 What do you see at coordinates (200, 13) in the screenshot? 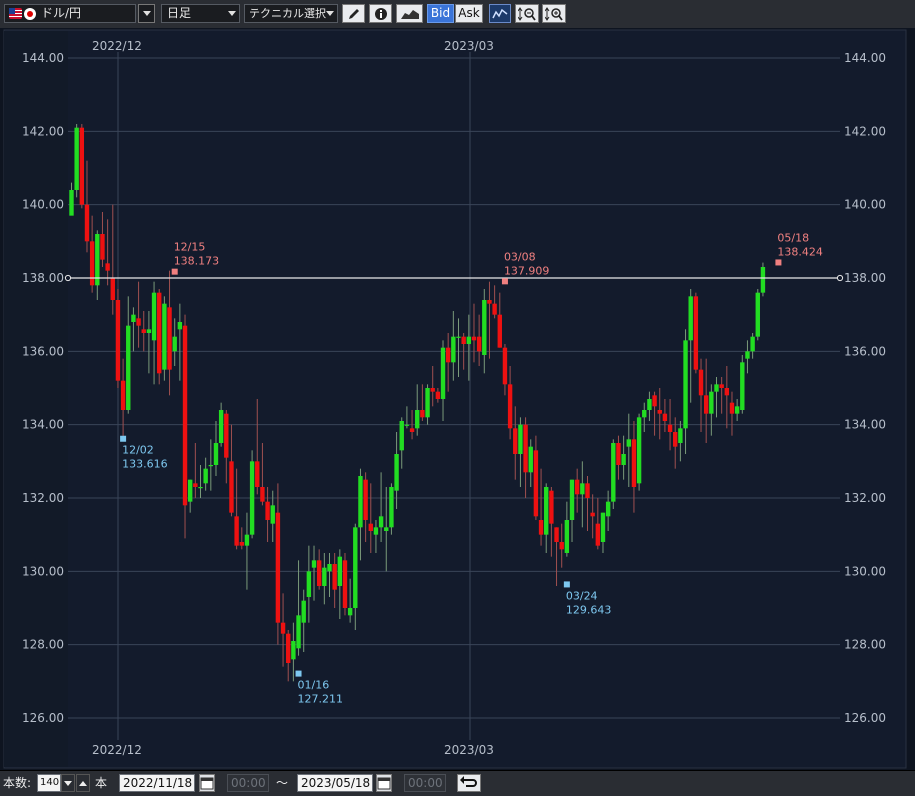
I see `timeframe-select: 日足` at bounding box center [200, 13].